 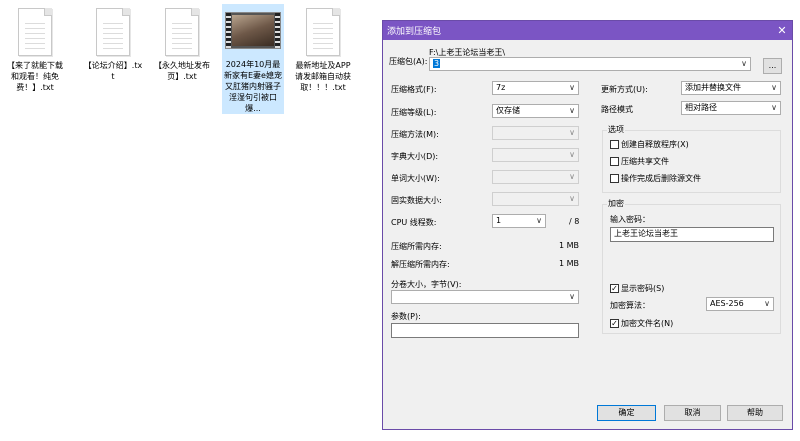 I want to click on word-select: ∨, so click(x=535, y=177).